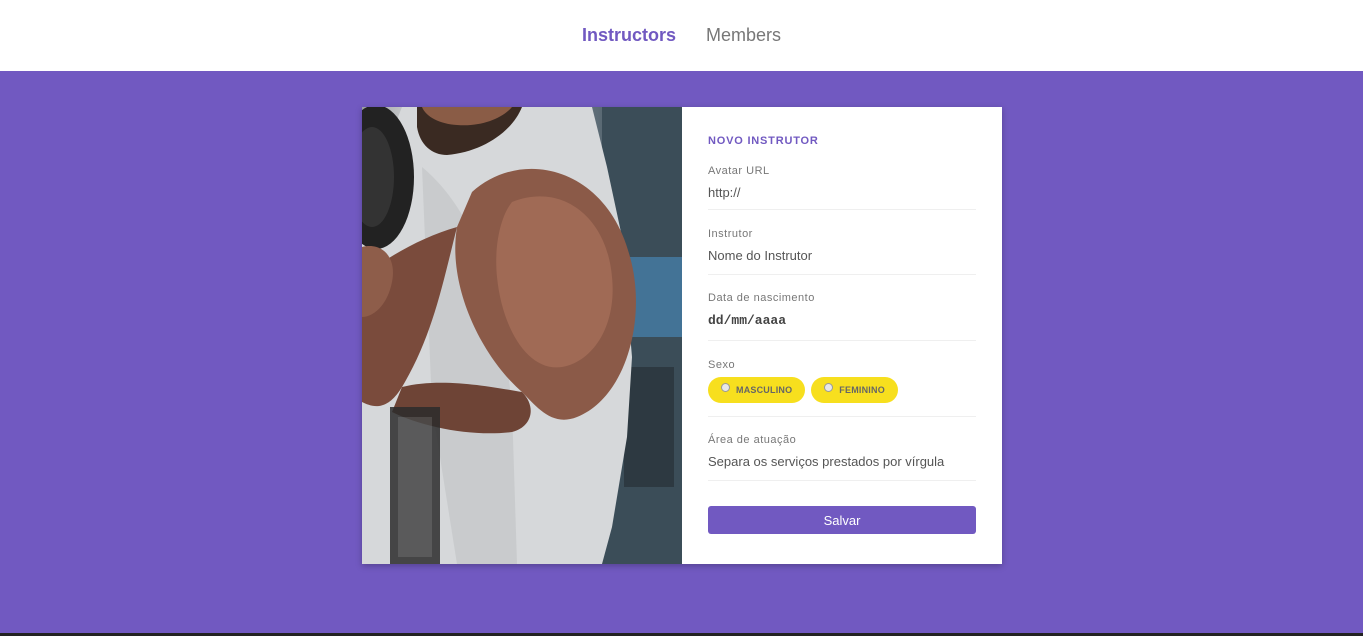 This screenshot has height=636, width=1363. I want to click on services-area-field: Área de atuação, so click(842, 457).